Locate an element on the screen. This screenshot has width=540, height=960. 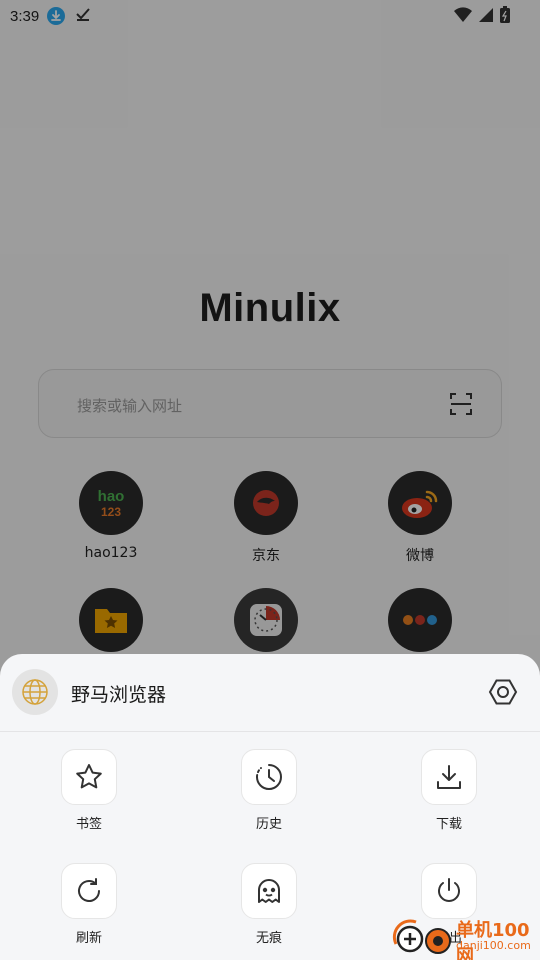
watermark-title: 单机100网 is located at coordinates (493, 940).